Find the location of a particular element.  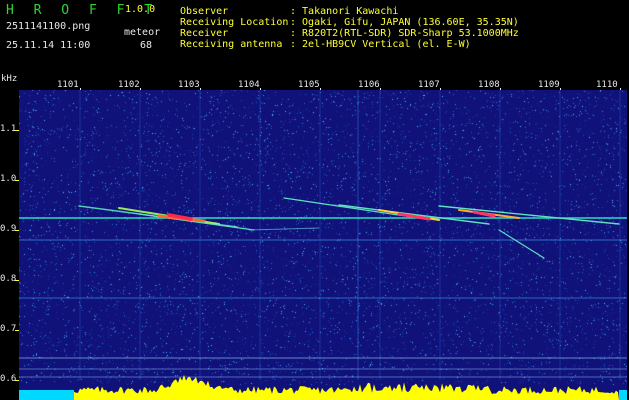

meta-value-receiver: : R820T2(RTL-SDR) SDR-Sharp 53.1000MHz is located at coordinates (404, 33).